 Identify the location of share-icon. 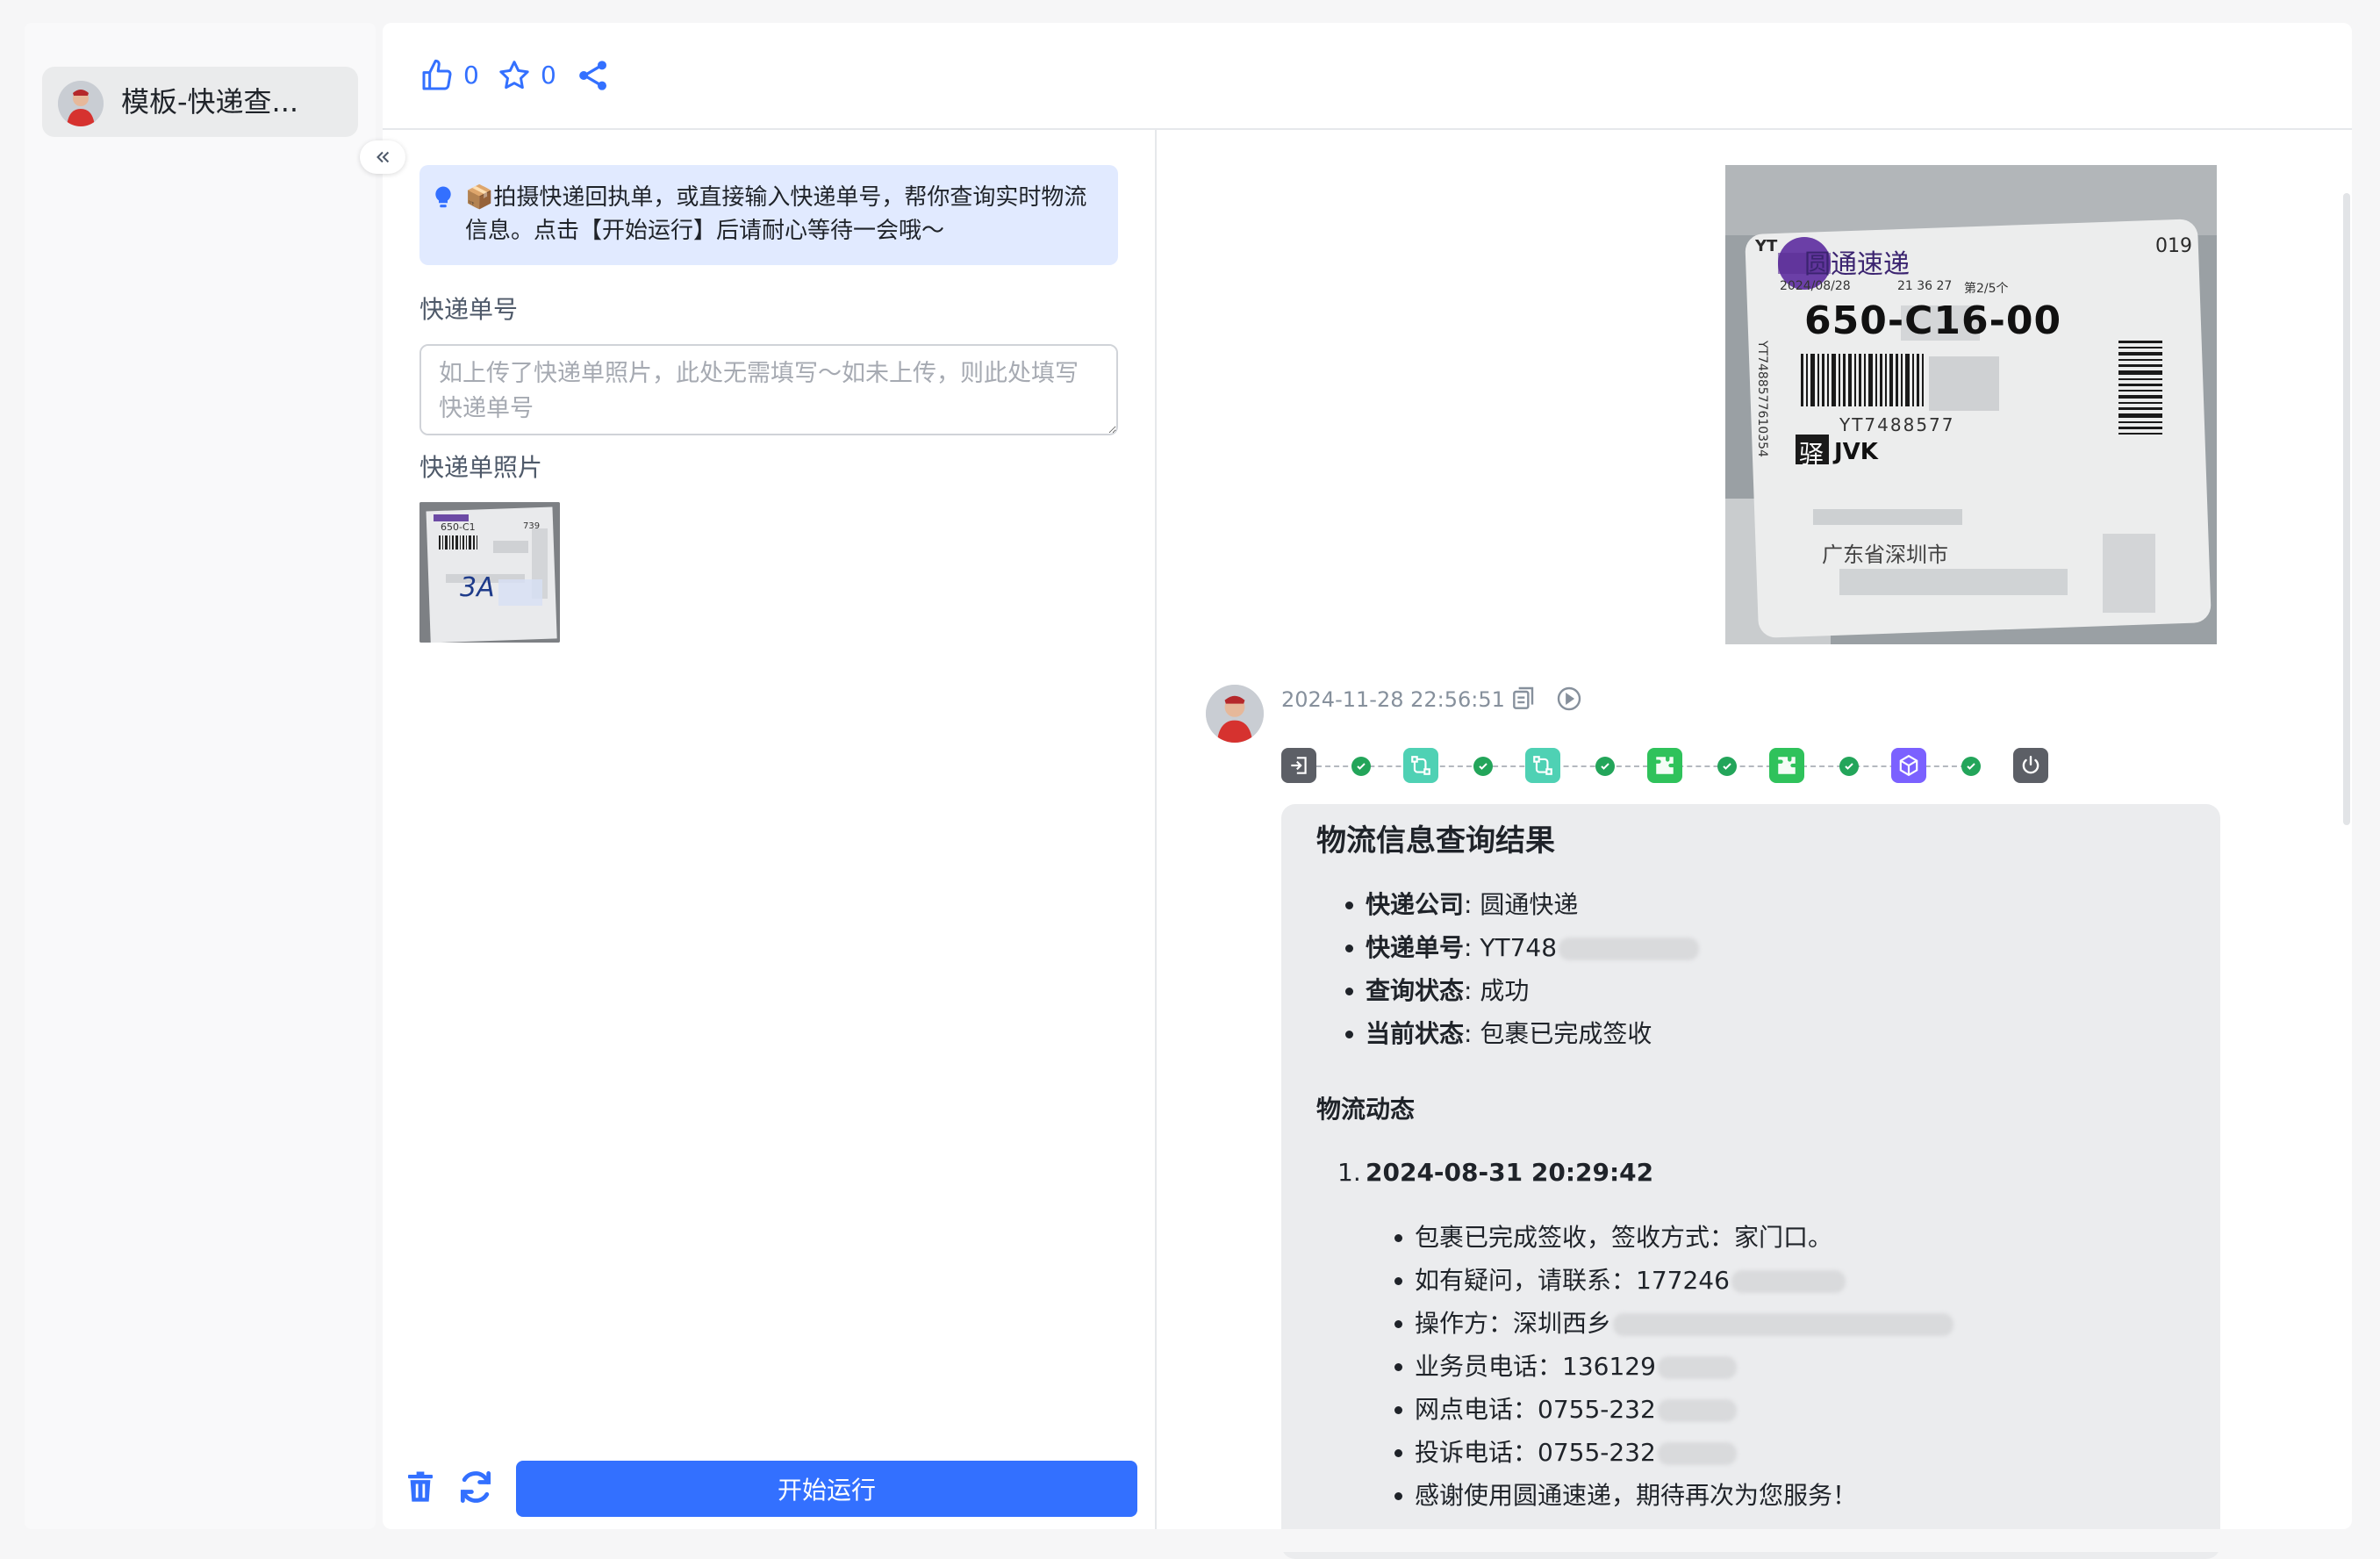
(593, 75).